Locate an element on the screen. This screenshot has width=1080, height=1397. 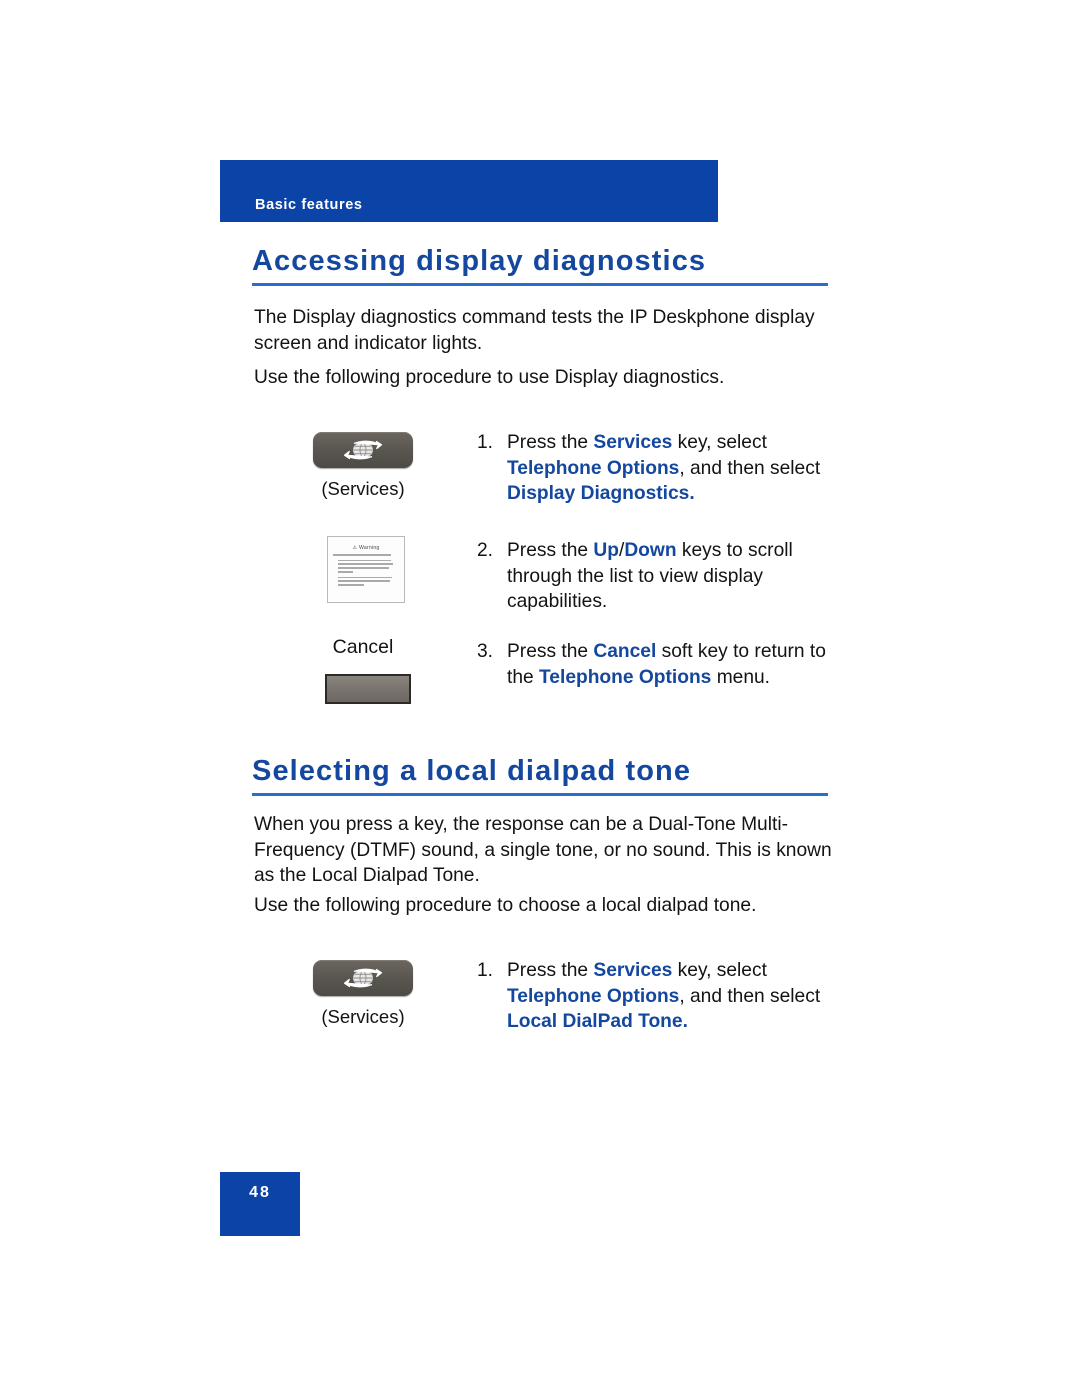
emphasis-keyword: Display Diagnostics. is located at coordinates (601, 493).